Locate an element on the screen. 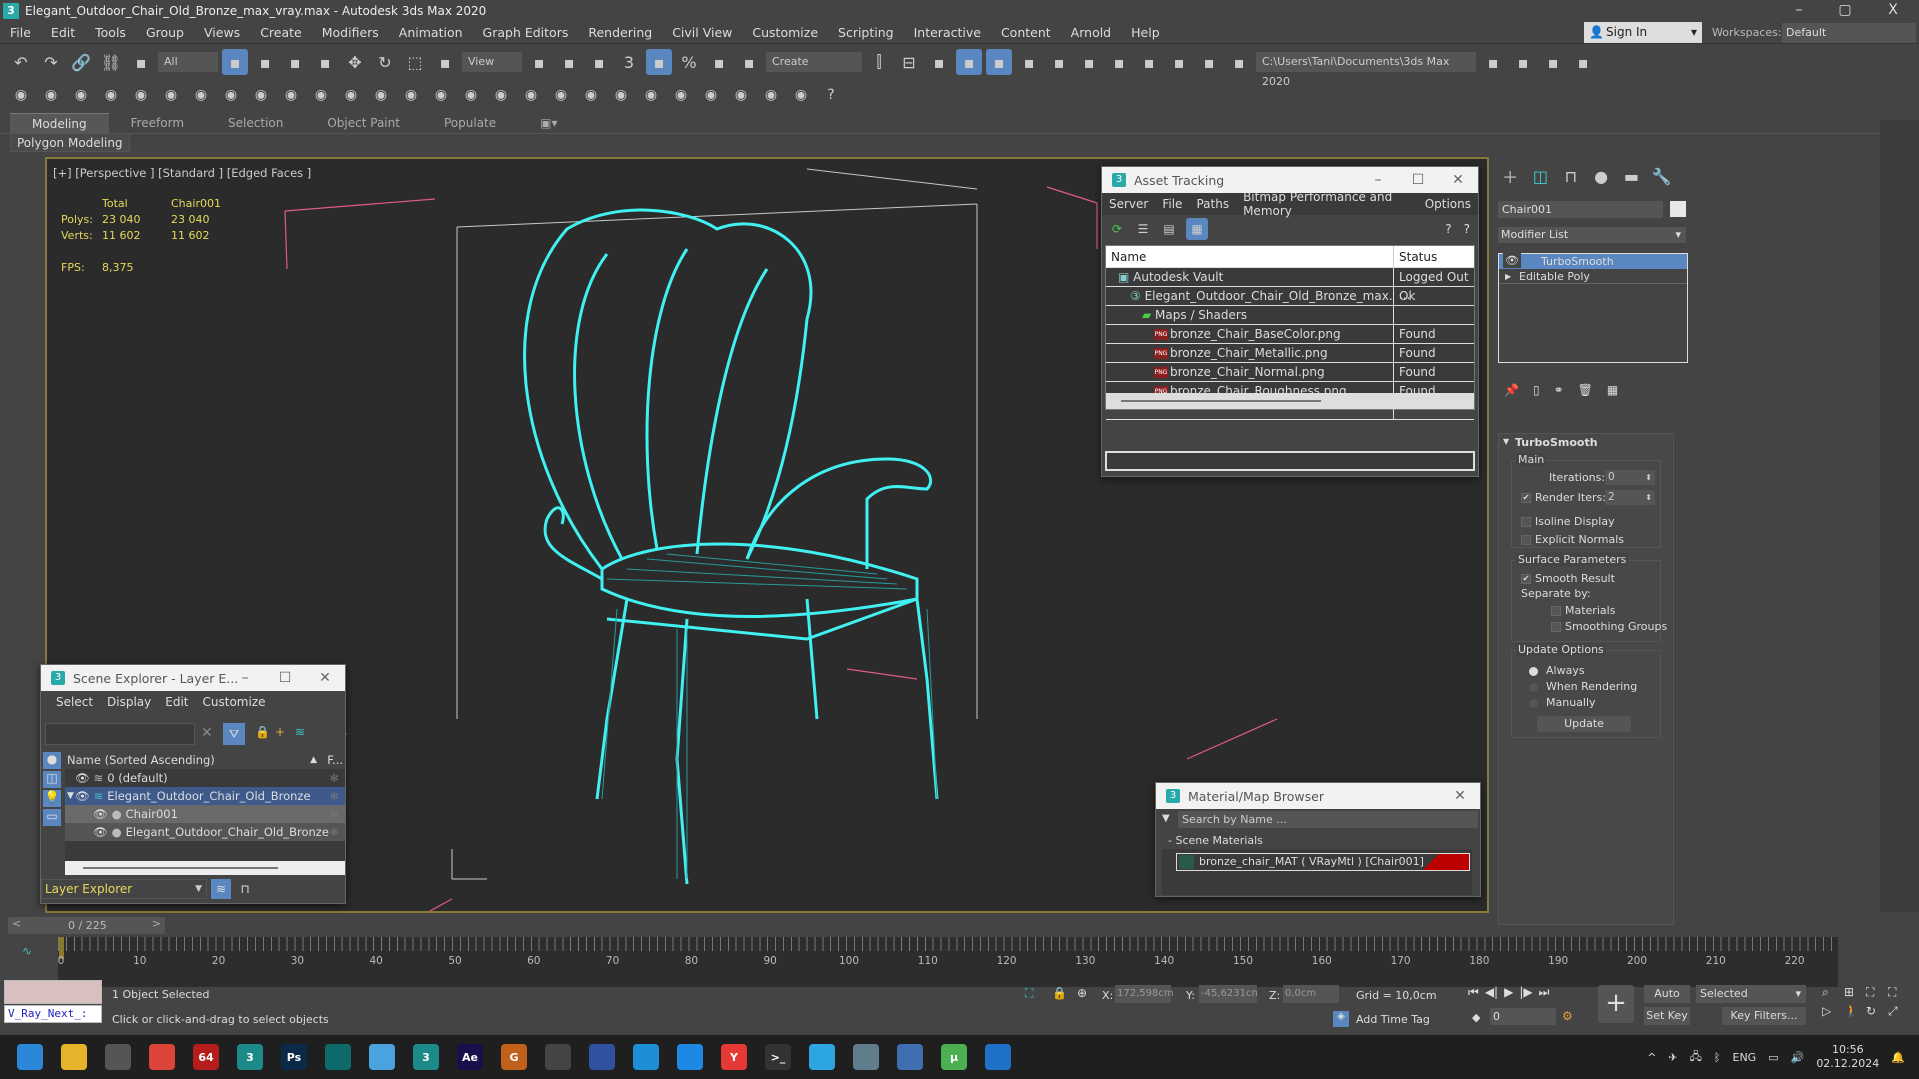  notepad-icon is located at coordinates (382, 1057).